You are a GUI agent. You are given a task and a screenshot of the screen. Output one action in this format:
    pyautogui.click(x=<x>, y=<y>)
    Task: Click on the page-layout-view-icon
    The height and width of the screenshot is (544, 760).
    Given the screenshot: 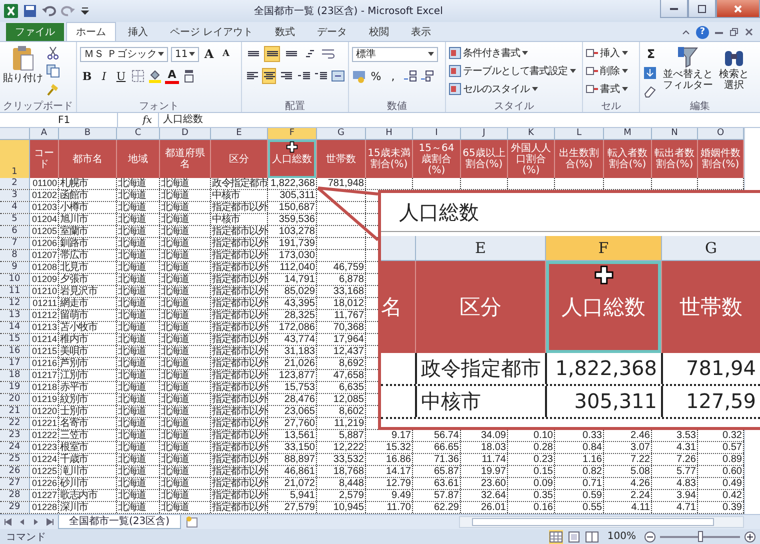 What is the action you would take?
    pyautogui.click(x=574, y=537)
    